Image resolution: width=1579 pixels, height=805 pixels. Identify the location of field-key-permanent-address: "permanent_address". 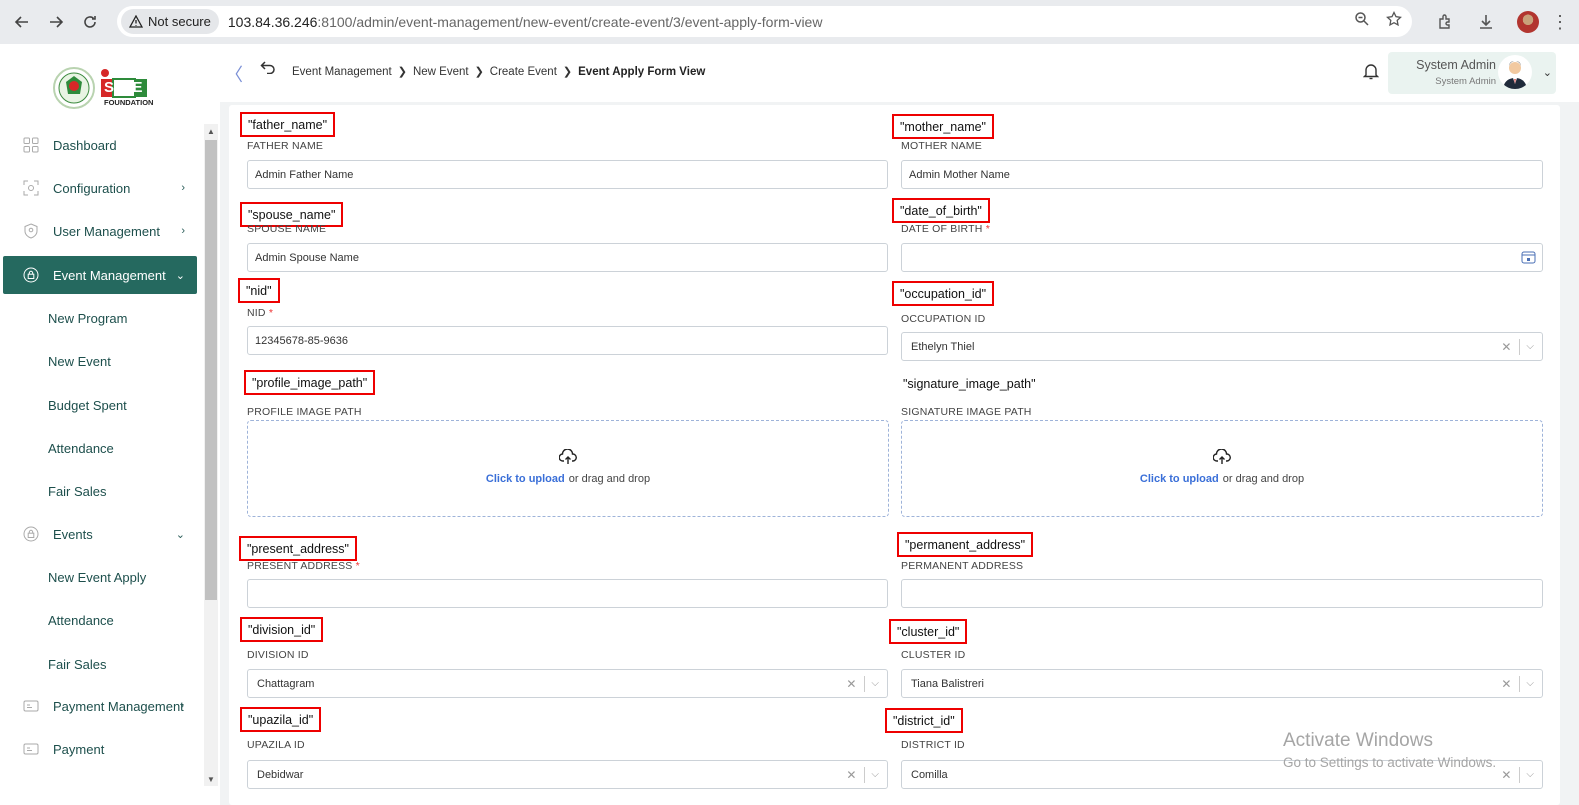
(965, 544).